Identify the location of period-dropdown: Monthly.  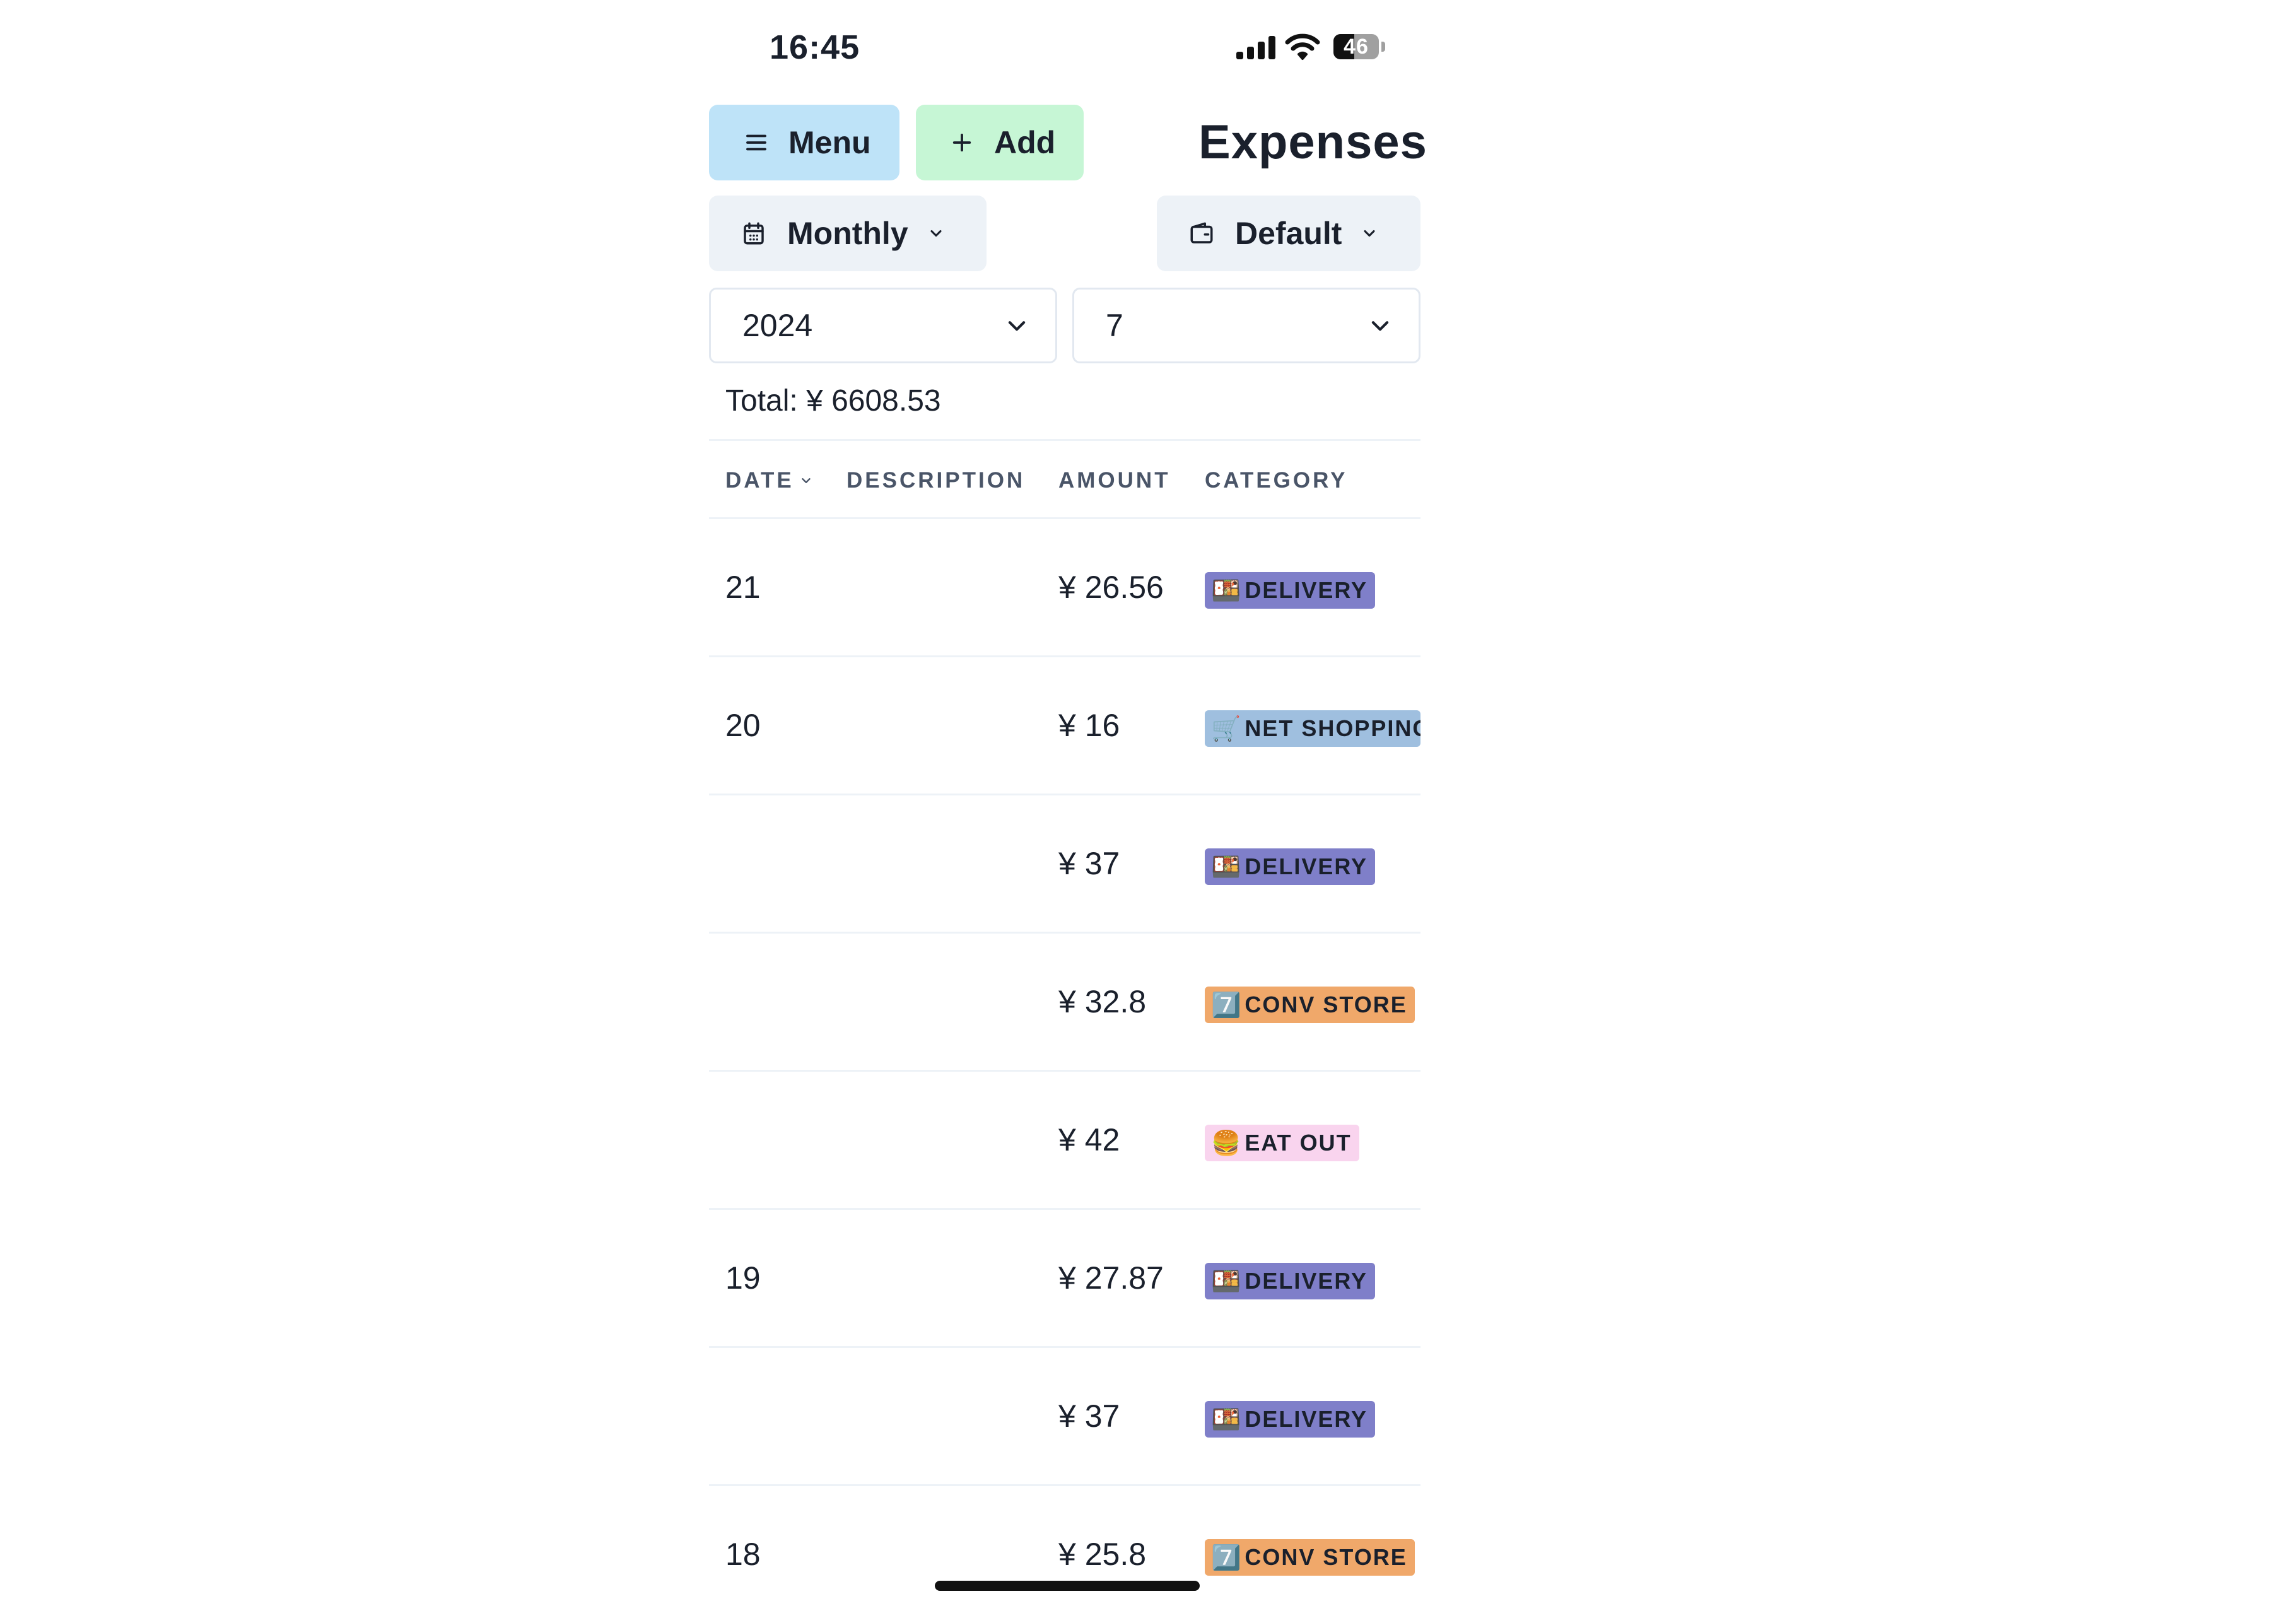
(848, 233).